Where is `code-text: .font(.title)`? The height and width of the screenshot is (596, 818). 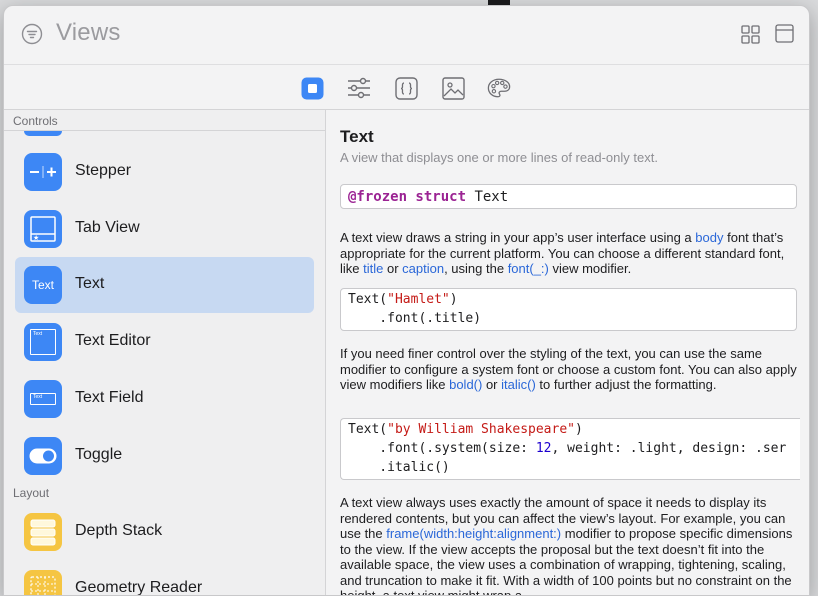 code-text: .font(.title) is located at coordinates (415, 318).